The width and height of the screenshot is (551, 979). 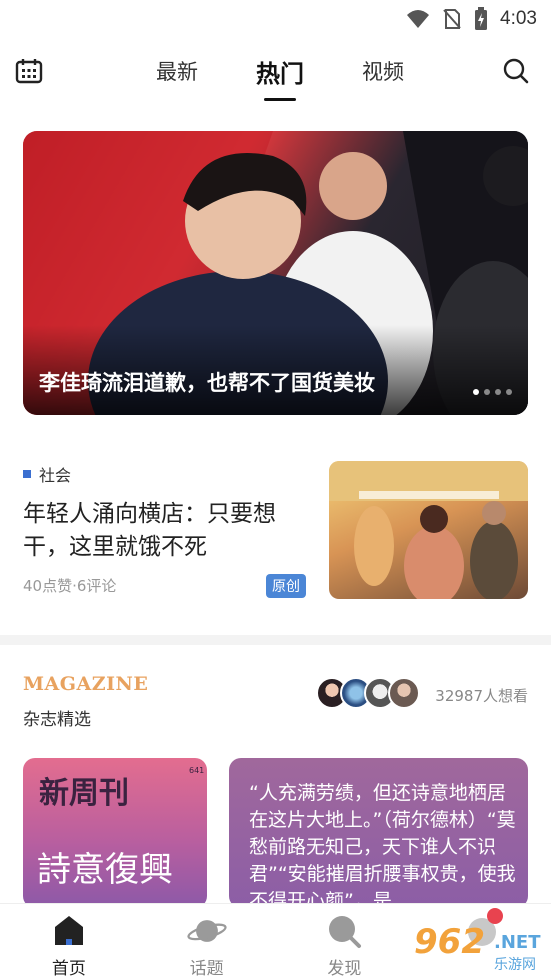 I want to click on top-nav: 最新 热门 视频, so click(x=275, y=71).